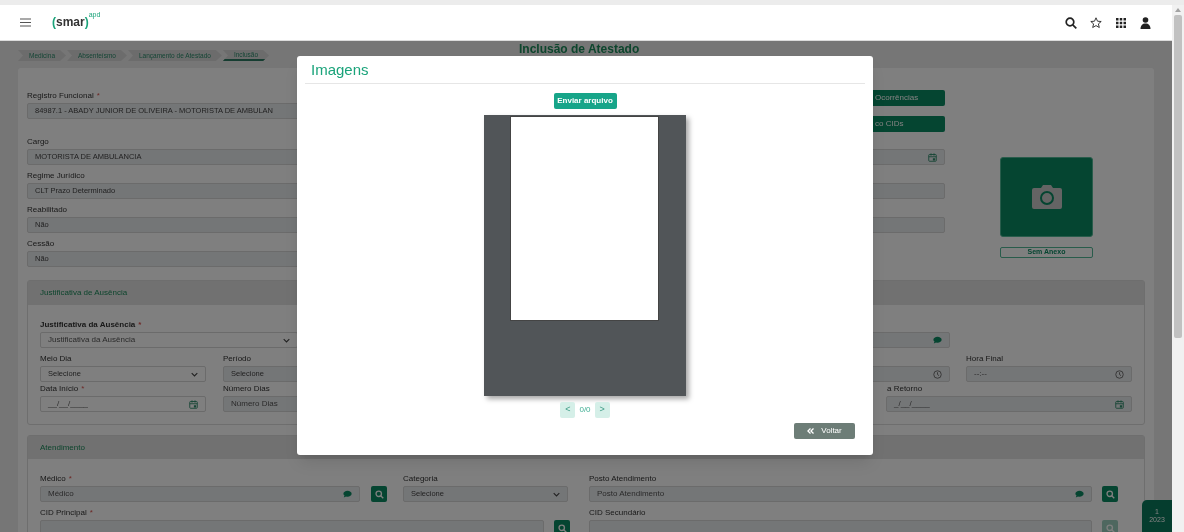 This screenshot has height=532, width=1184. I want to click on upload-button: Enviar arquivo, so click(585, 101).